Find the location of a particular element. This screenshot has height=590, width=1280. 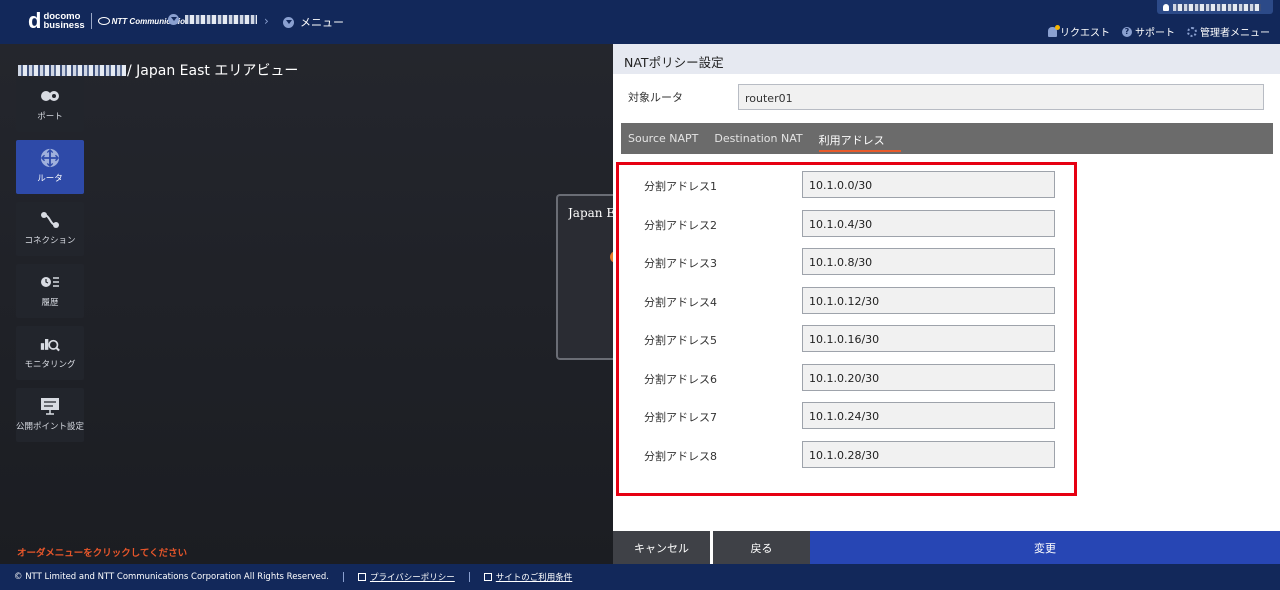

help-icon: ? is located at coordinates (1127, 31).